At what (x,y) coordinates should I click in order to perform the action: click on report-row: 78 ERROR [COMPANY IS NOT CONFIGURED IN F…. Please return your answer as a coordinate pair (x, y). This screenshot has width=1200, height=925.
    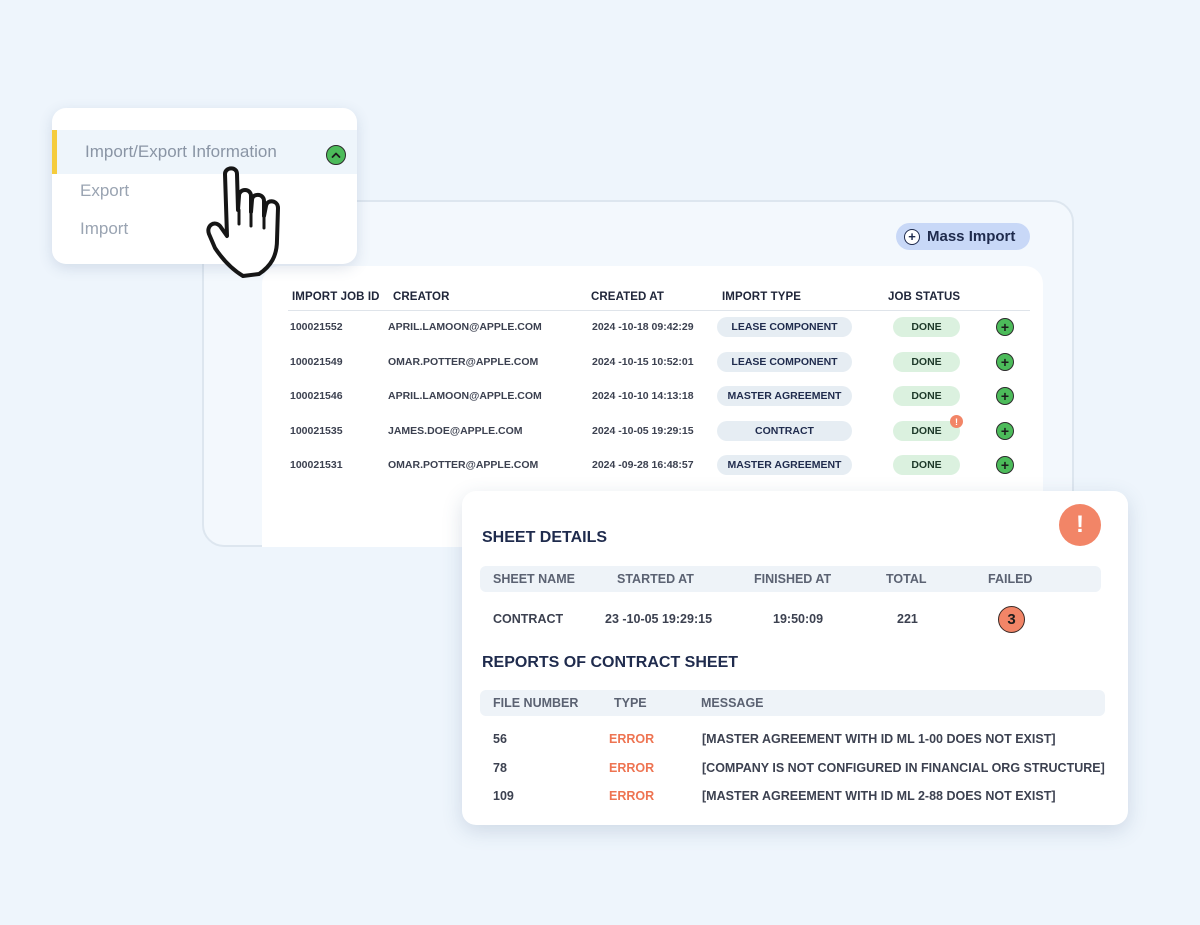
    Looking at the image, I should click on (795, 768).